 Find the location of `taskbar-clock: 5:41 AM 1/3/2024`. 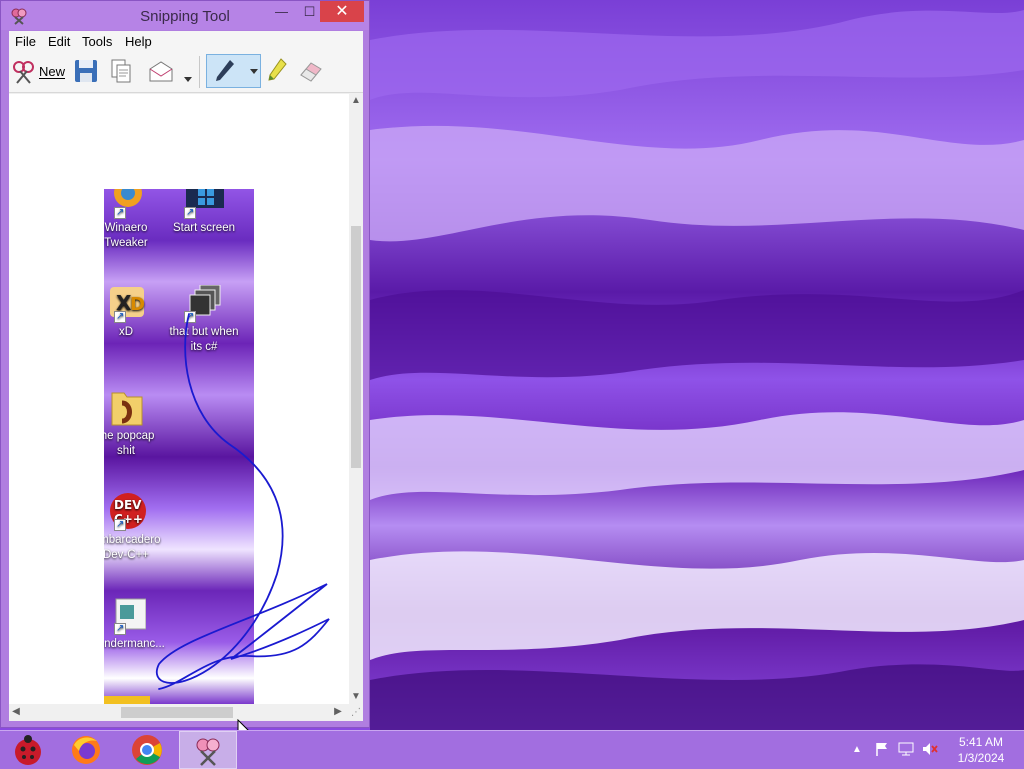

taskbar-clock: 5:41 AM 1/3/2024 is located at coordinates (981, 750).